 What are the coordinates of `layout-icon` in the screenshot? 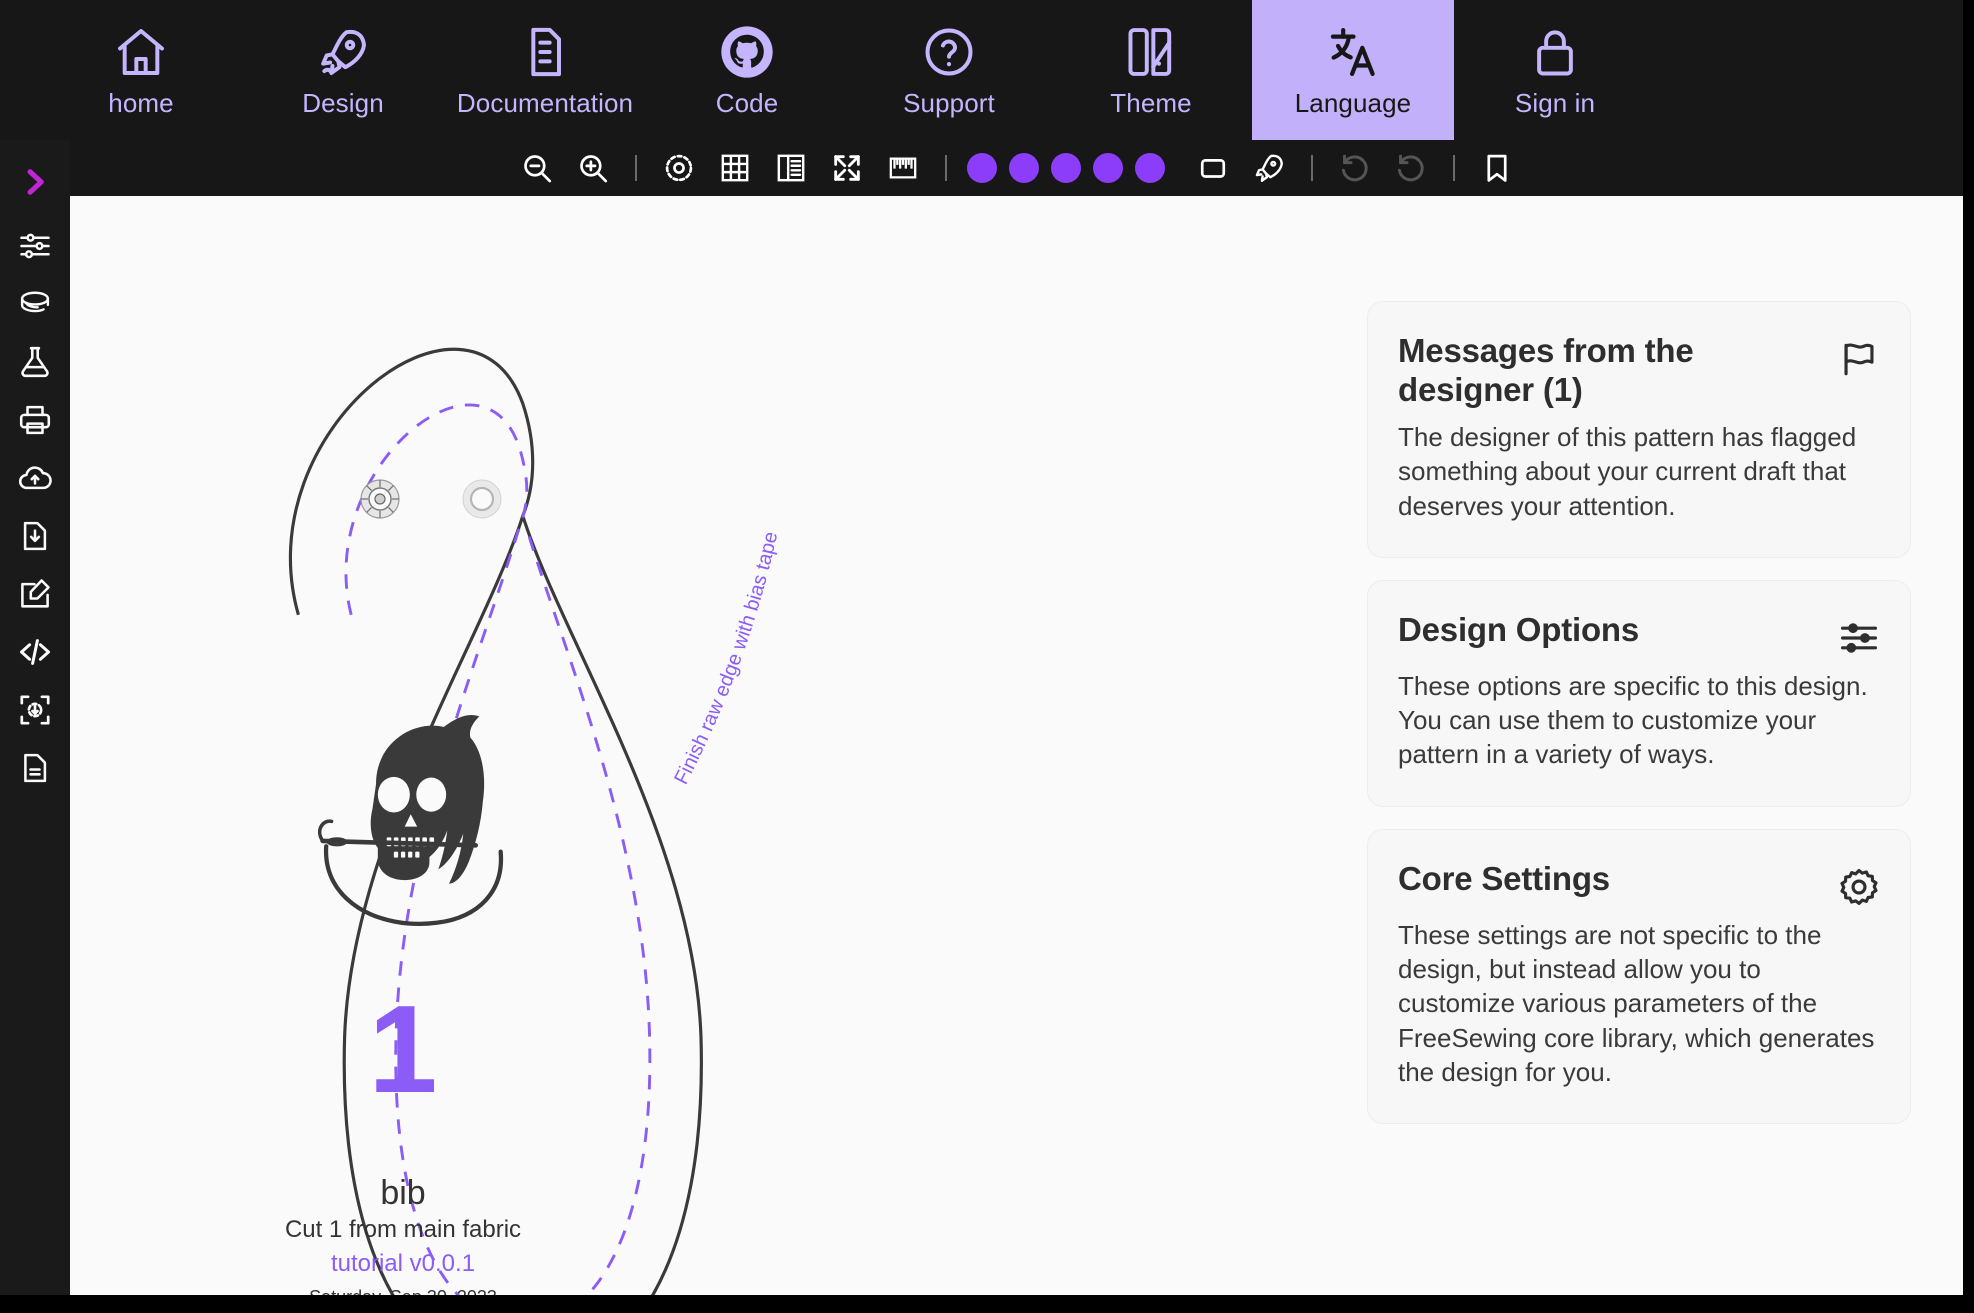 It's located at (35, 710).